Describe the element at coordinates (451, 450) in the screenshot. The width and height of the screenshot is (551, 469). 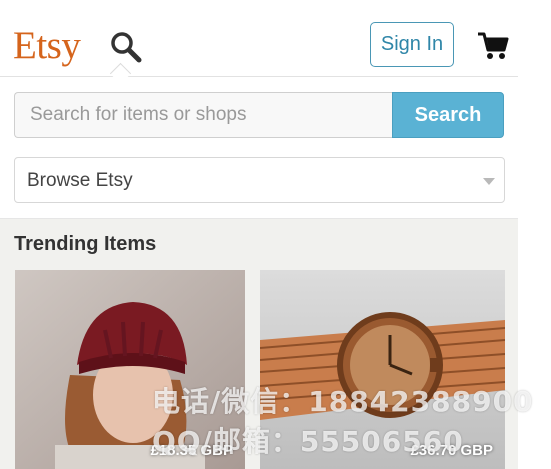
I see `item-price: £36.70 GBP` at that location.